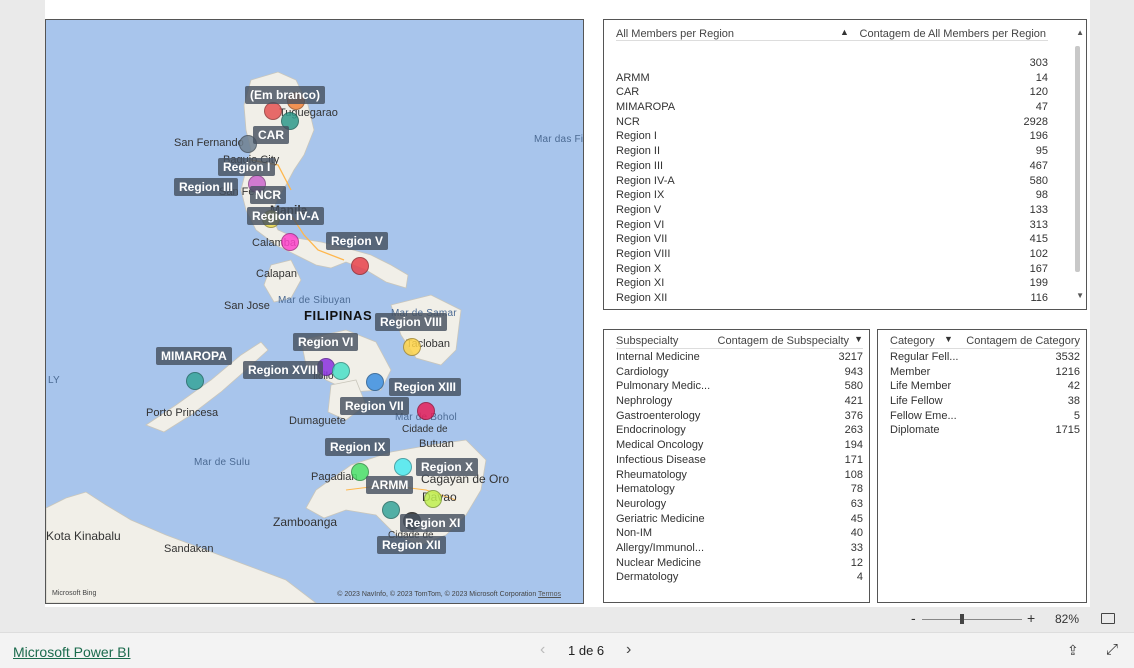 The width and height of the screenshot is (1134, 668). I want to click on table-row: Region IX 98, so click(832, 195).